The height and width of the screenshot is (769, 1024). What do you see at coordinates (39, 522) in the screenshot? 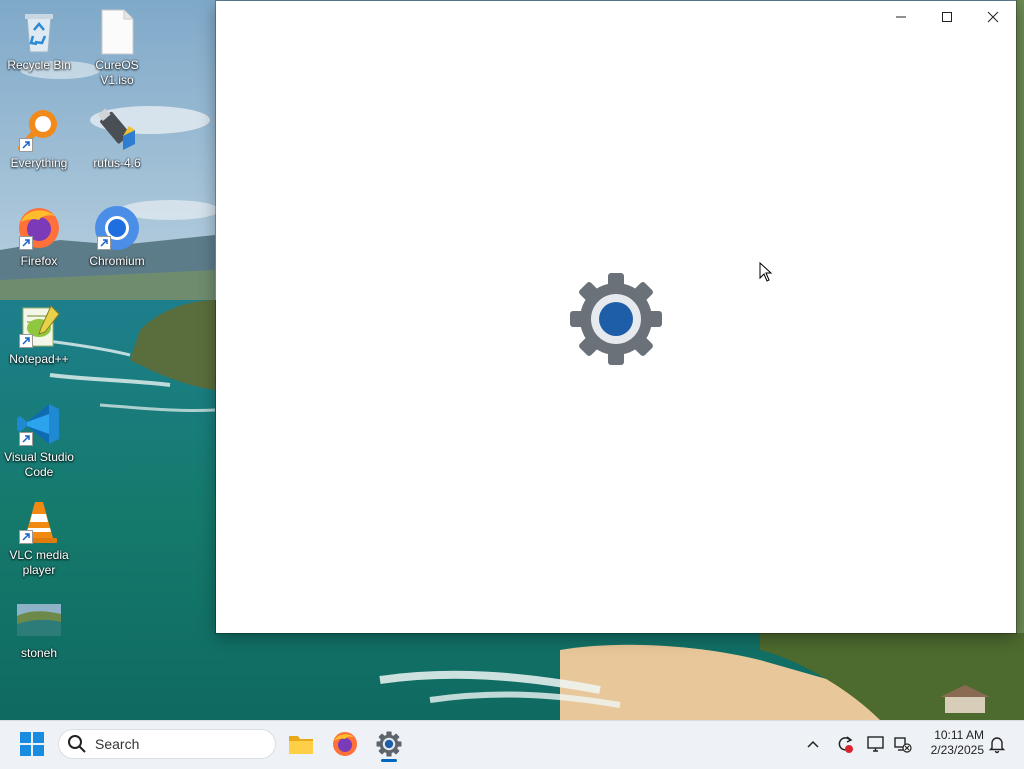
I see `vlc-icon` at bounding box center [39, 522].